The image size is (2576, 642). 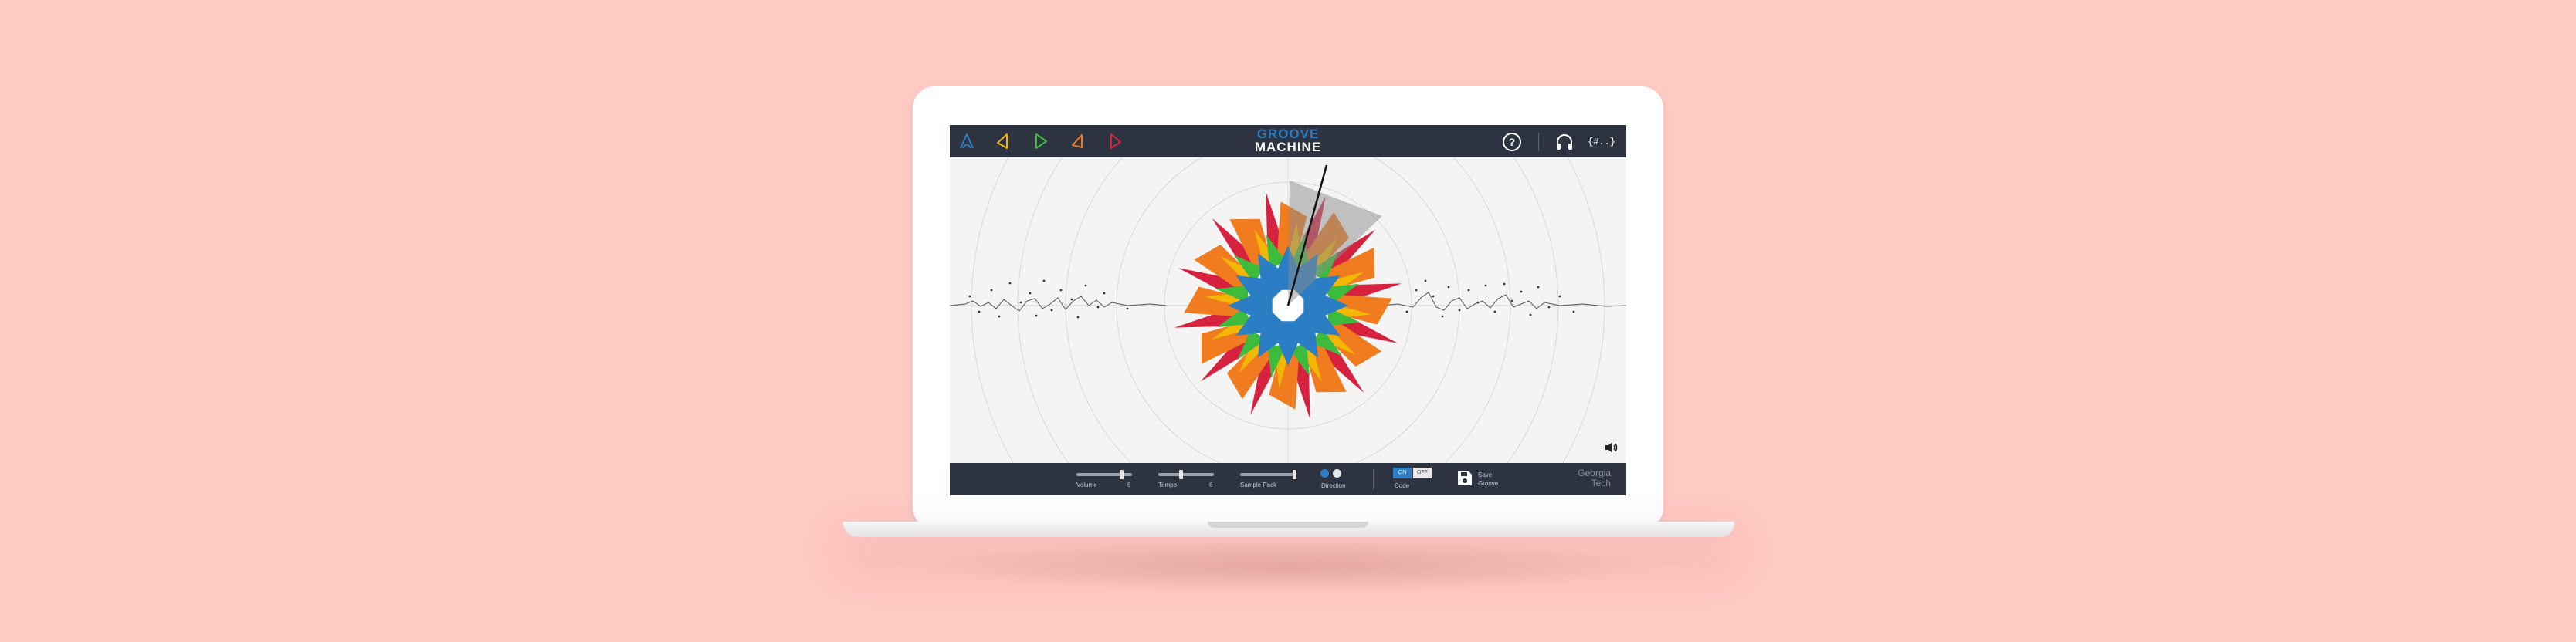 I want to click on headphones-button, so click(x=1564, y=142).